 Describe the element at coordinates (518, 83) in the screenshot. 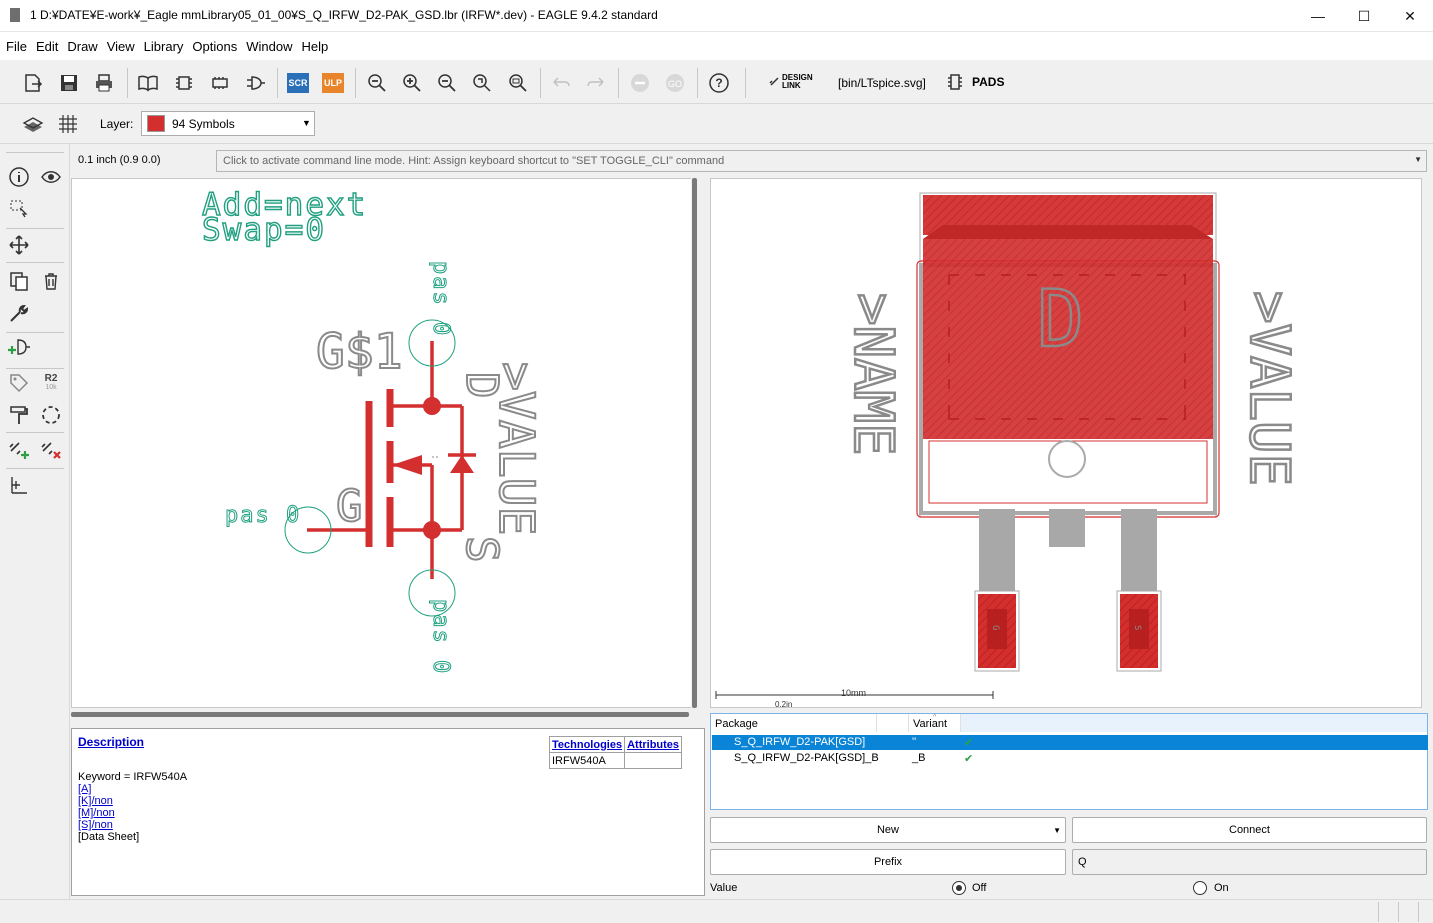

I see `zoom-select-icon` at that location.